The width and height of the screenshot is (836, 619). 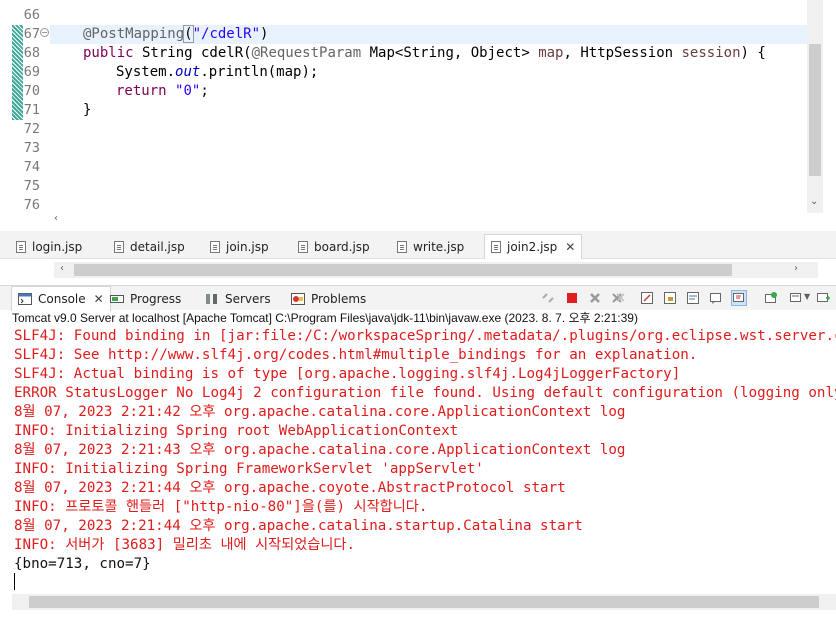 I want to click on tab-label: Console, so click(x=62, y=299).